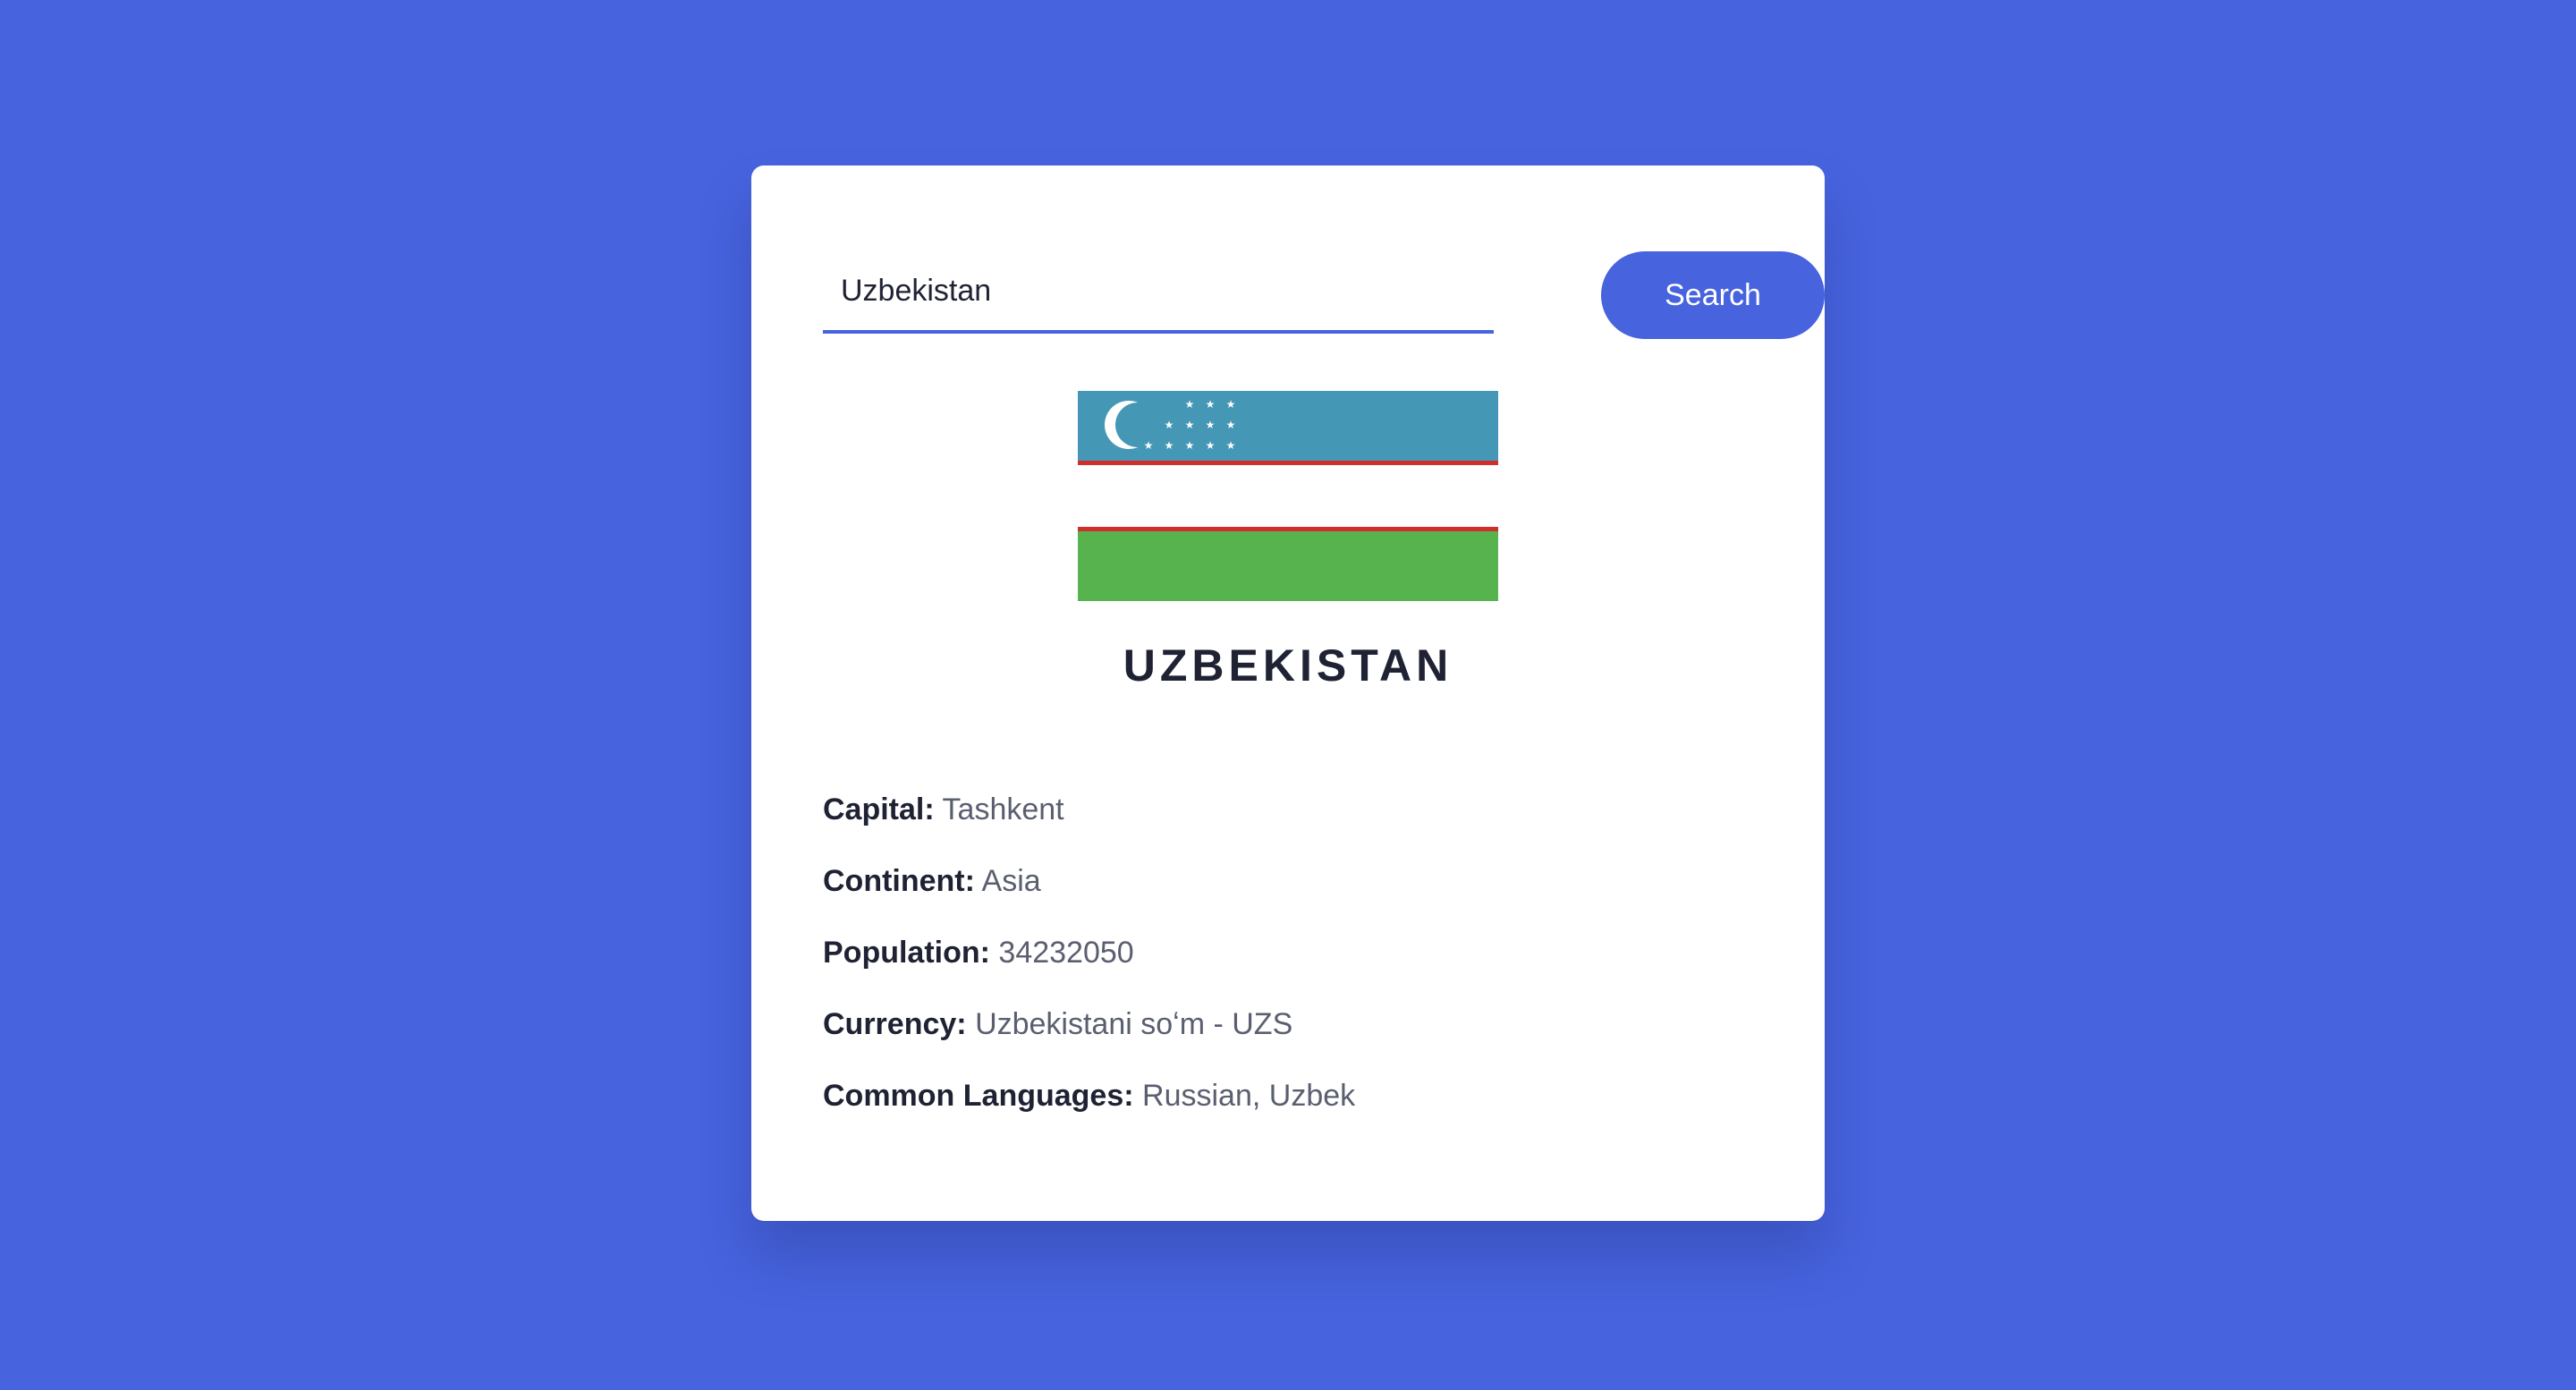 The height and width of the screenshot is (1390, 2576). What do you see at coordinates (1288, 665) in the screenshot?
I see `country-name-heading: UZBEKISTAN` at bounding box center [1288, 665].